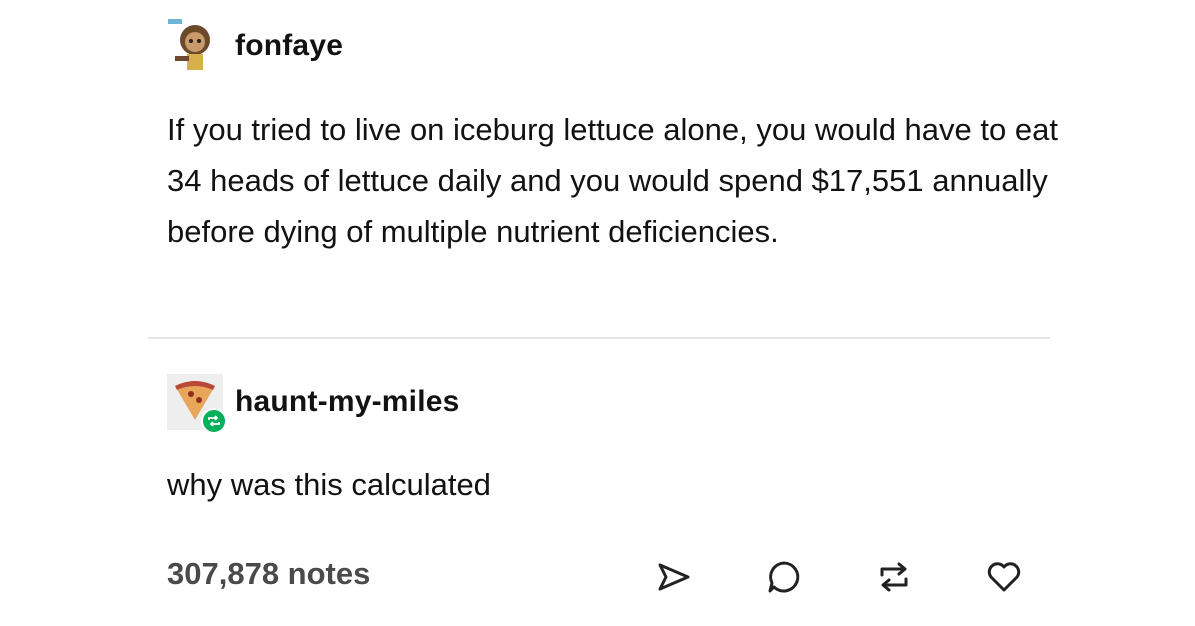 The height and width of the screenshot is (626, 1195). I want to click on reblog-icon, so click(214, 421).